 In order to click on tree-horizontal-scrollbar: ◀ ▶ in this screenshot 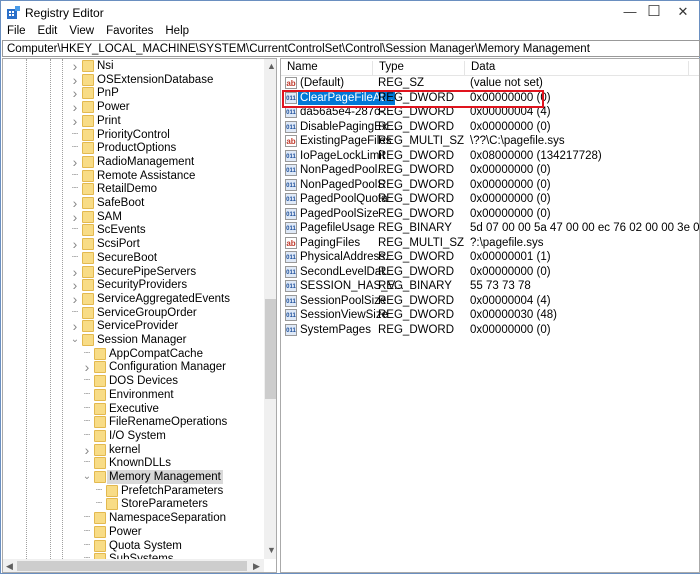, I will do `click(133, 565)`.